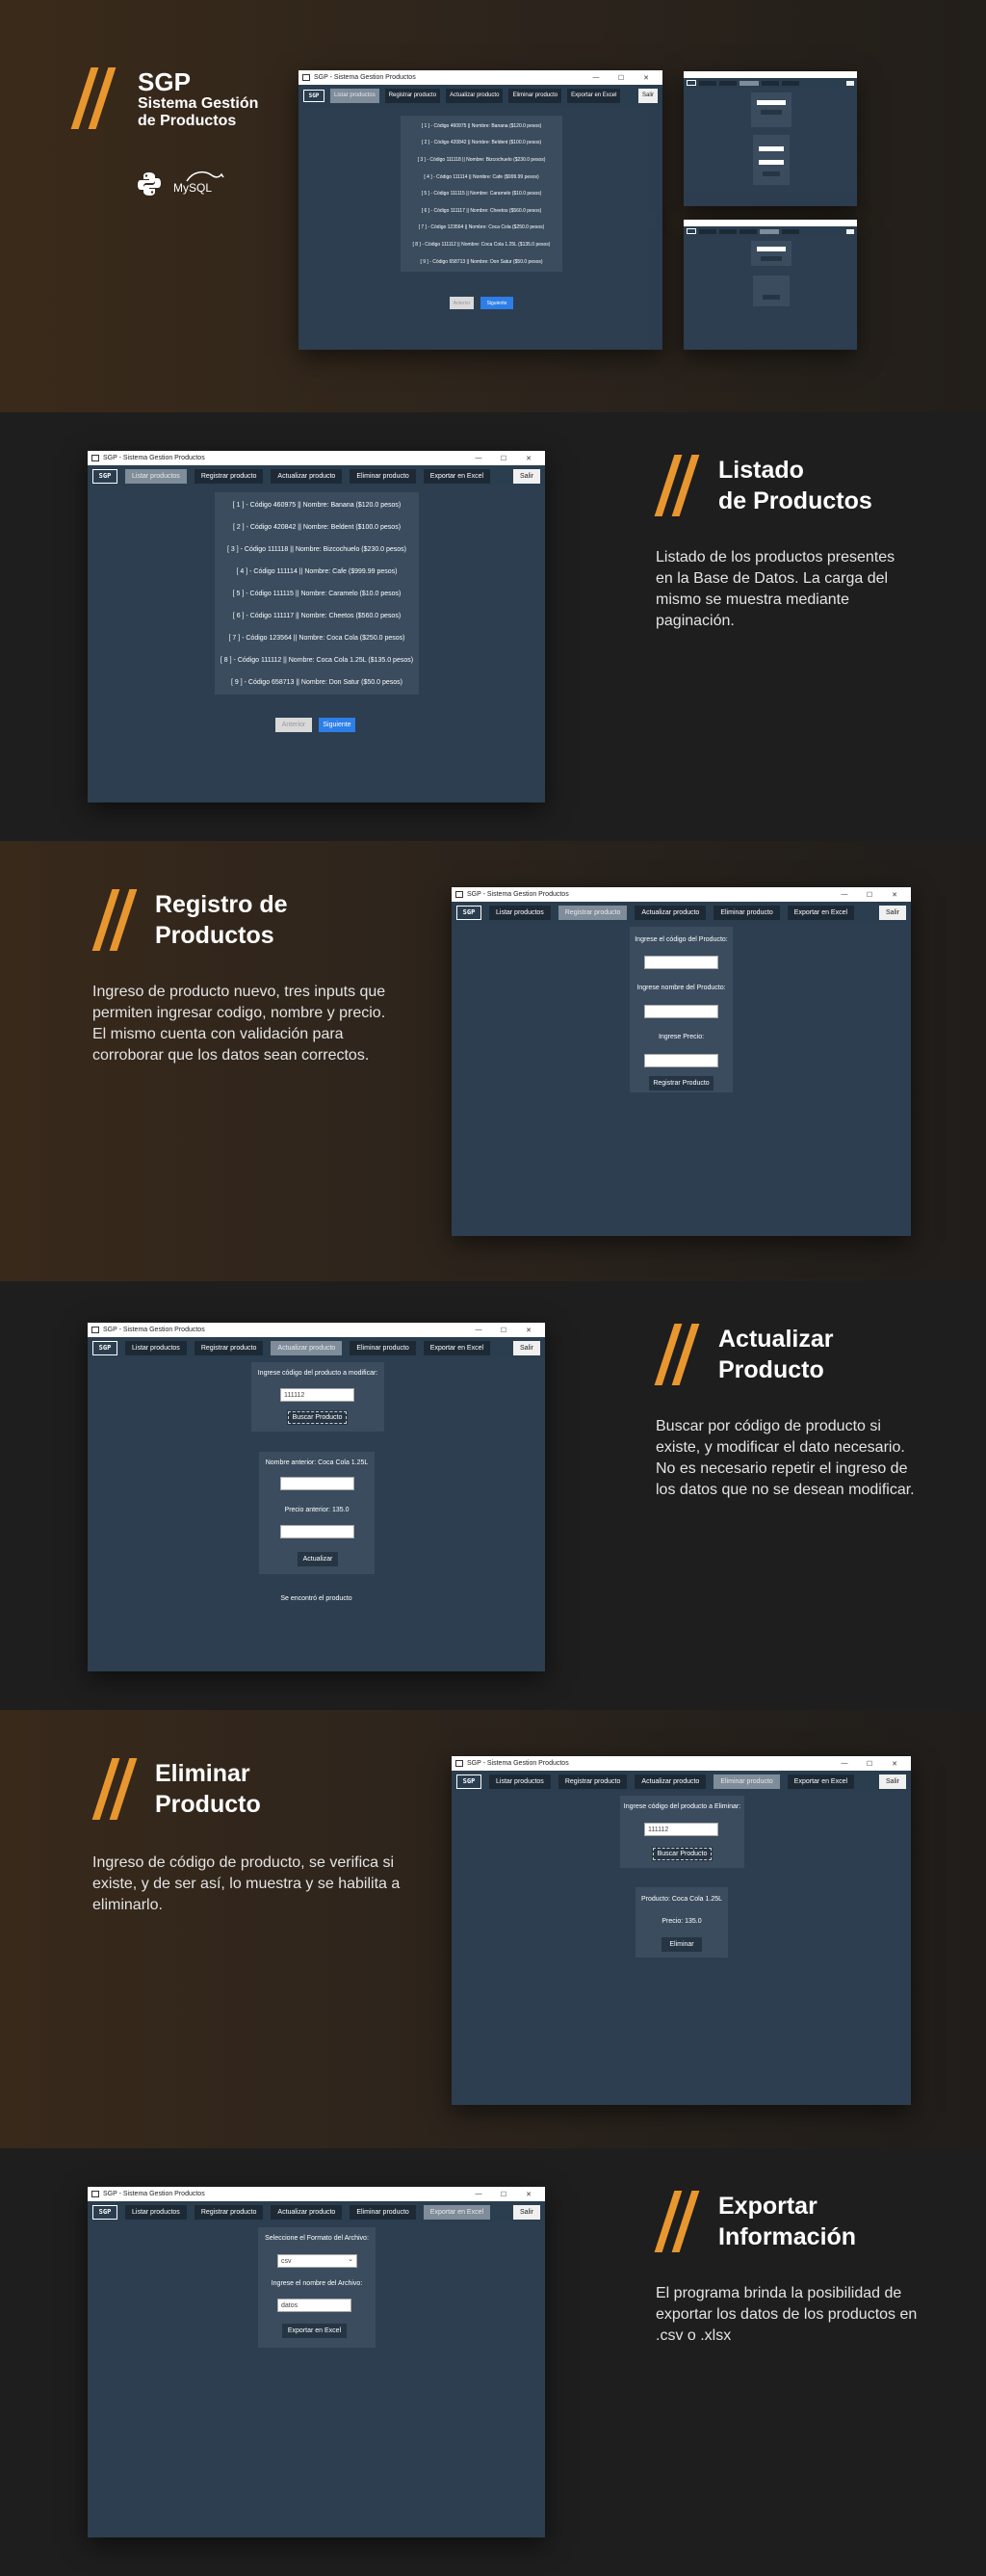  What do you see at coordinates (317, 1374) in the screenshot?
I see `search-label: Ingrese código del producto a modificar:` at bounding box center [317, 1374].